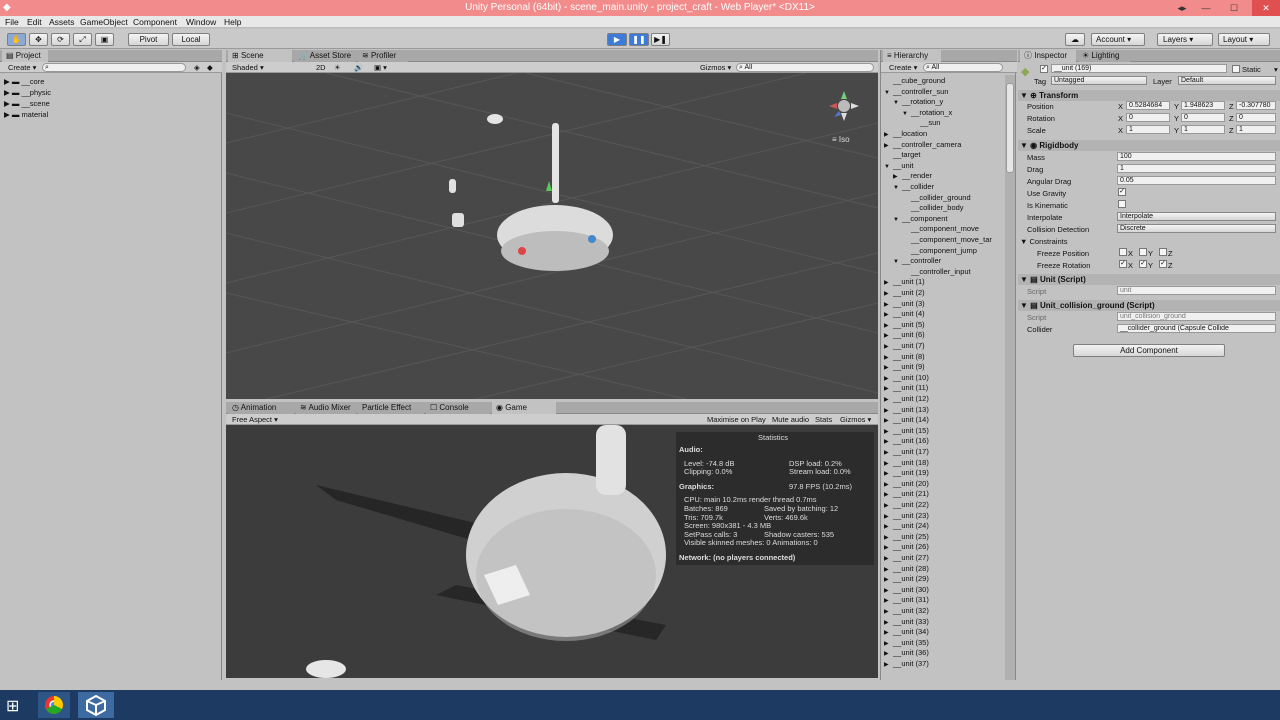 The image size is (1280, 720). I want to click on project-search-input: ⌕, so click(114, 67).